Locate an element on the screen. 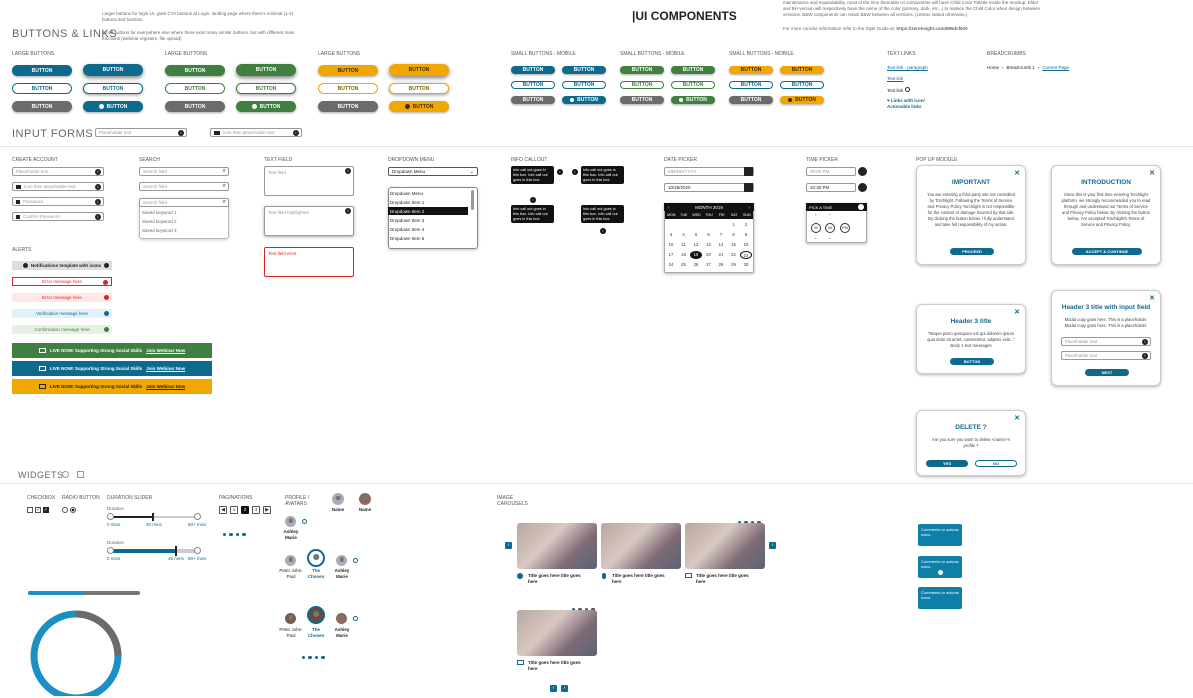  calendar-day: 4 is located at coordinates (684, 235).